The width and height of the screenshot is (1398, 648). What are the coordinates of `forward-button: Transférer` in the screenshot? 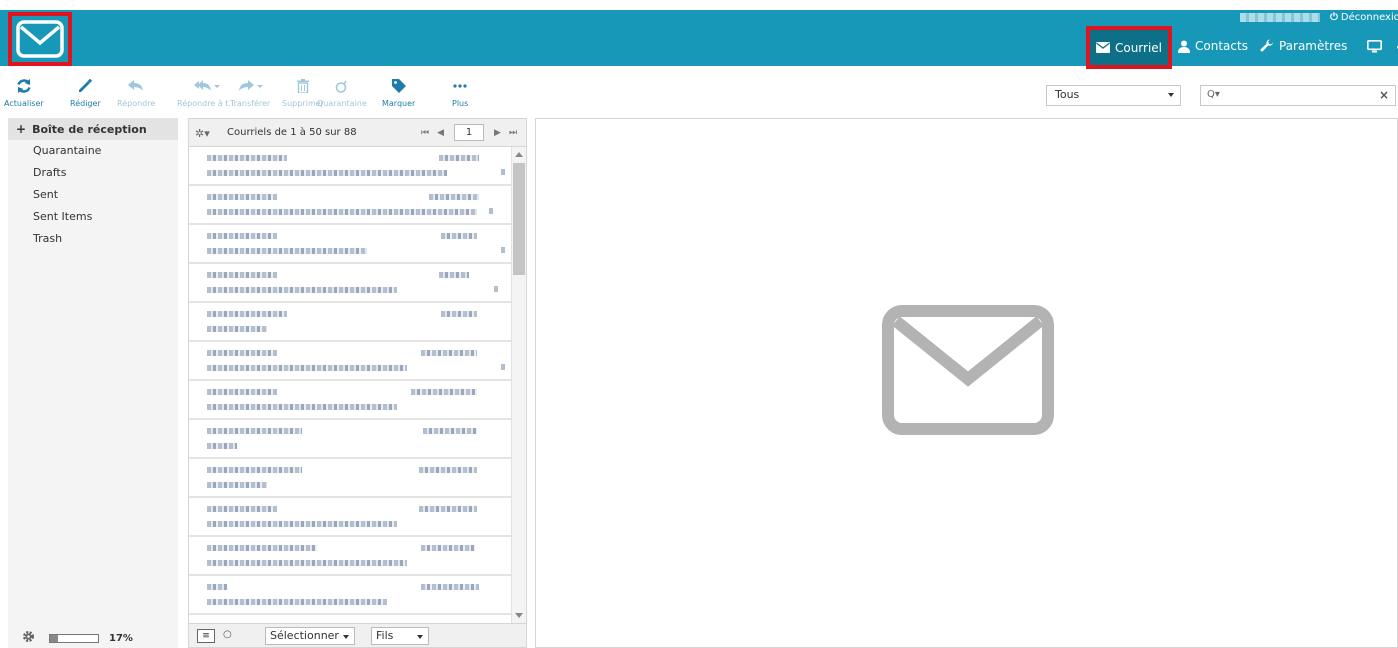 It's located at (250, 92).